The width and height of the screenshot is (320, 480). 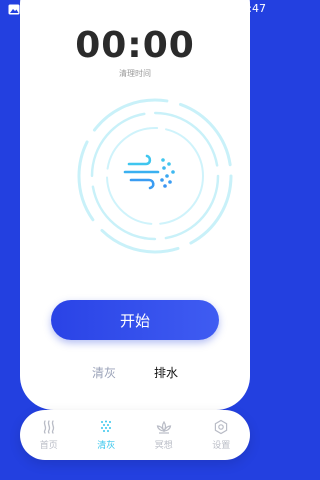 What do you see at coordinates (221, 446) in the screenshot?
I see `nav-label-settings: 设置` at bounding box center [221, 446].